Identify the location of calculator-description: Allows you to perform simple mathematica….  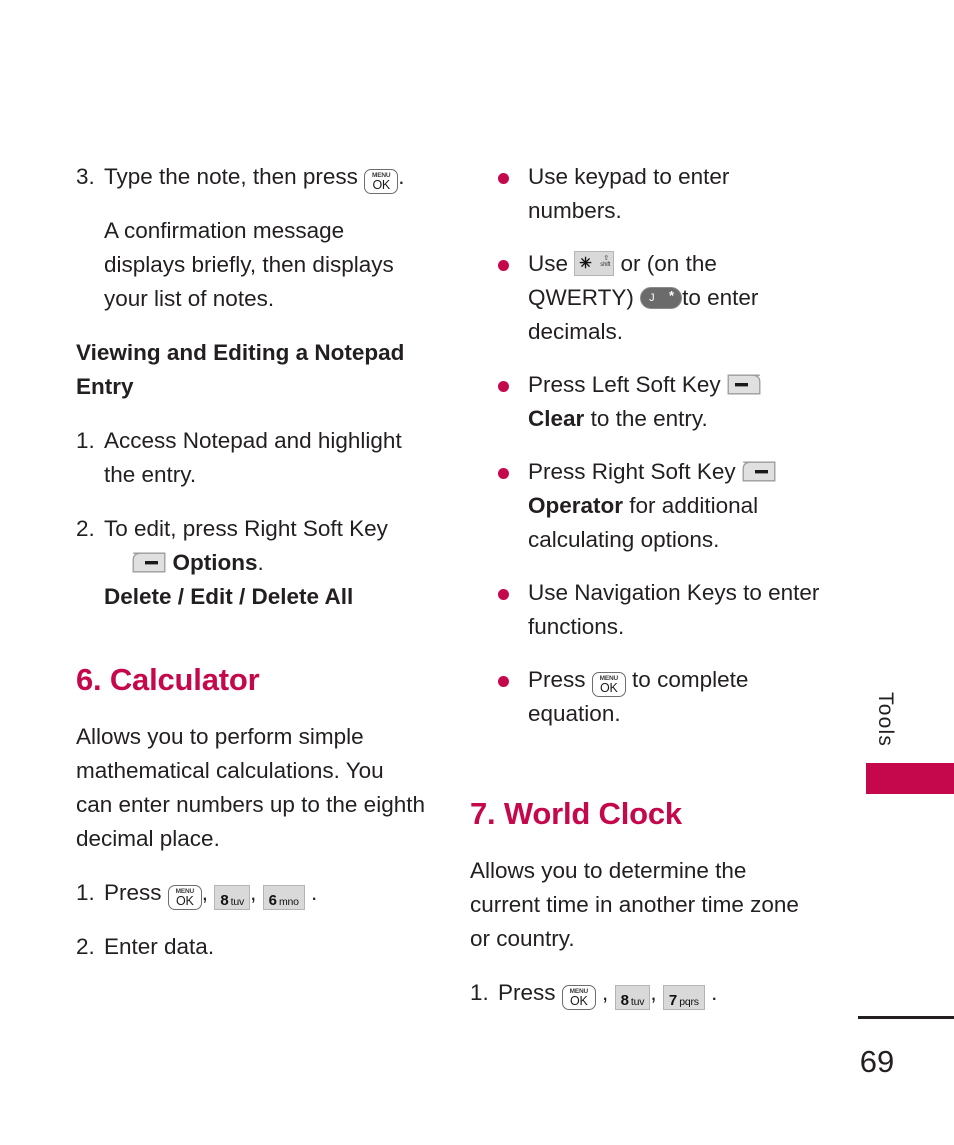
(250, 787).